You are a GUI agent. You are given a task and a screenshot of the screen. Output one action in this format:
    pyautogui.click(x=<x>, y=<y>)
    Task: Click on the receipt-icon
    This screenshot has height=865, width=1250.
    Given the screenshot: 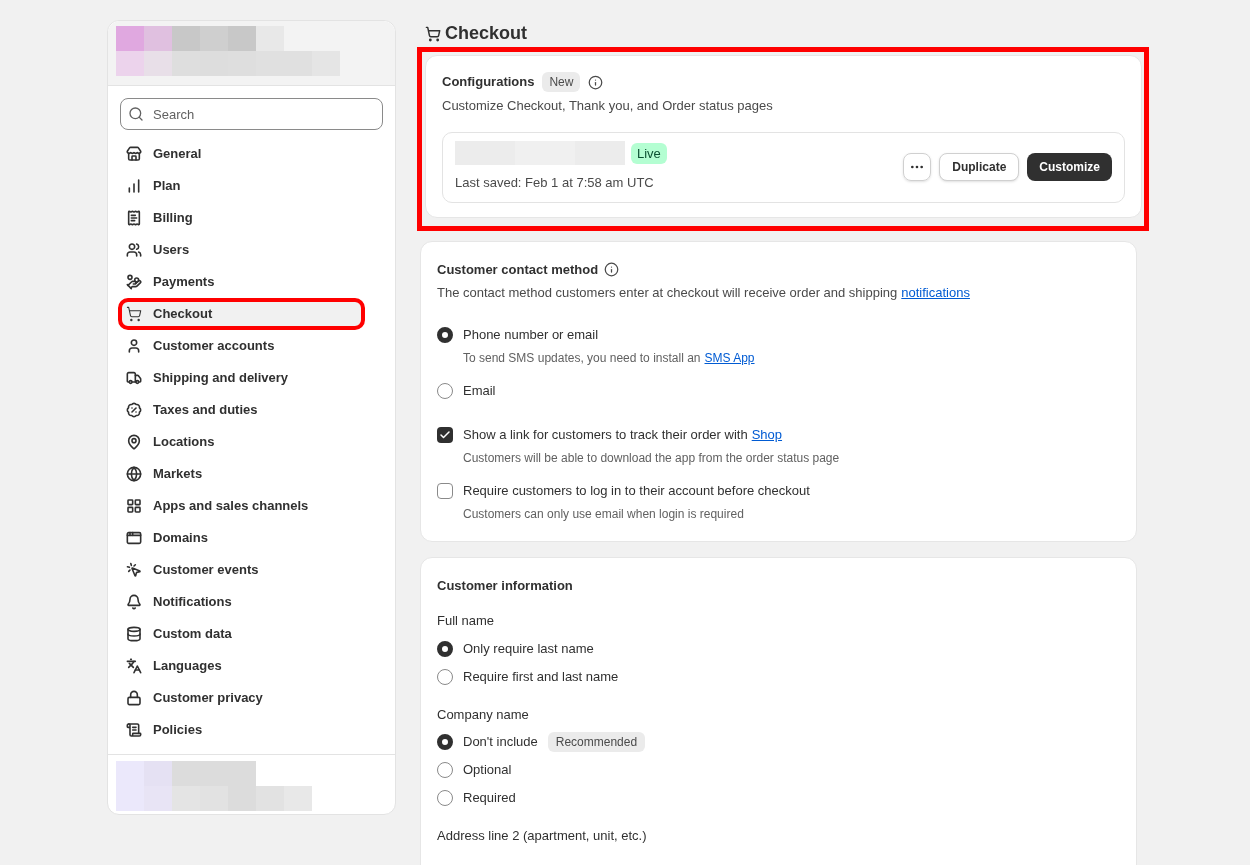 What is the action you would take?
    pyautogui.click(x=134, y=218)
    